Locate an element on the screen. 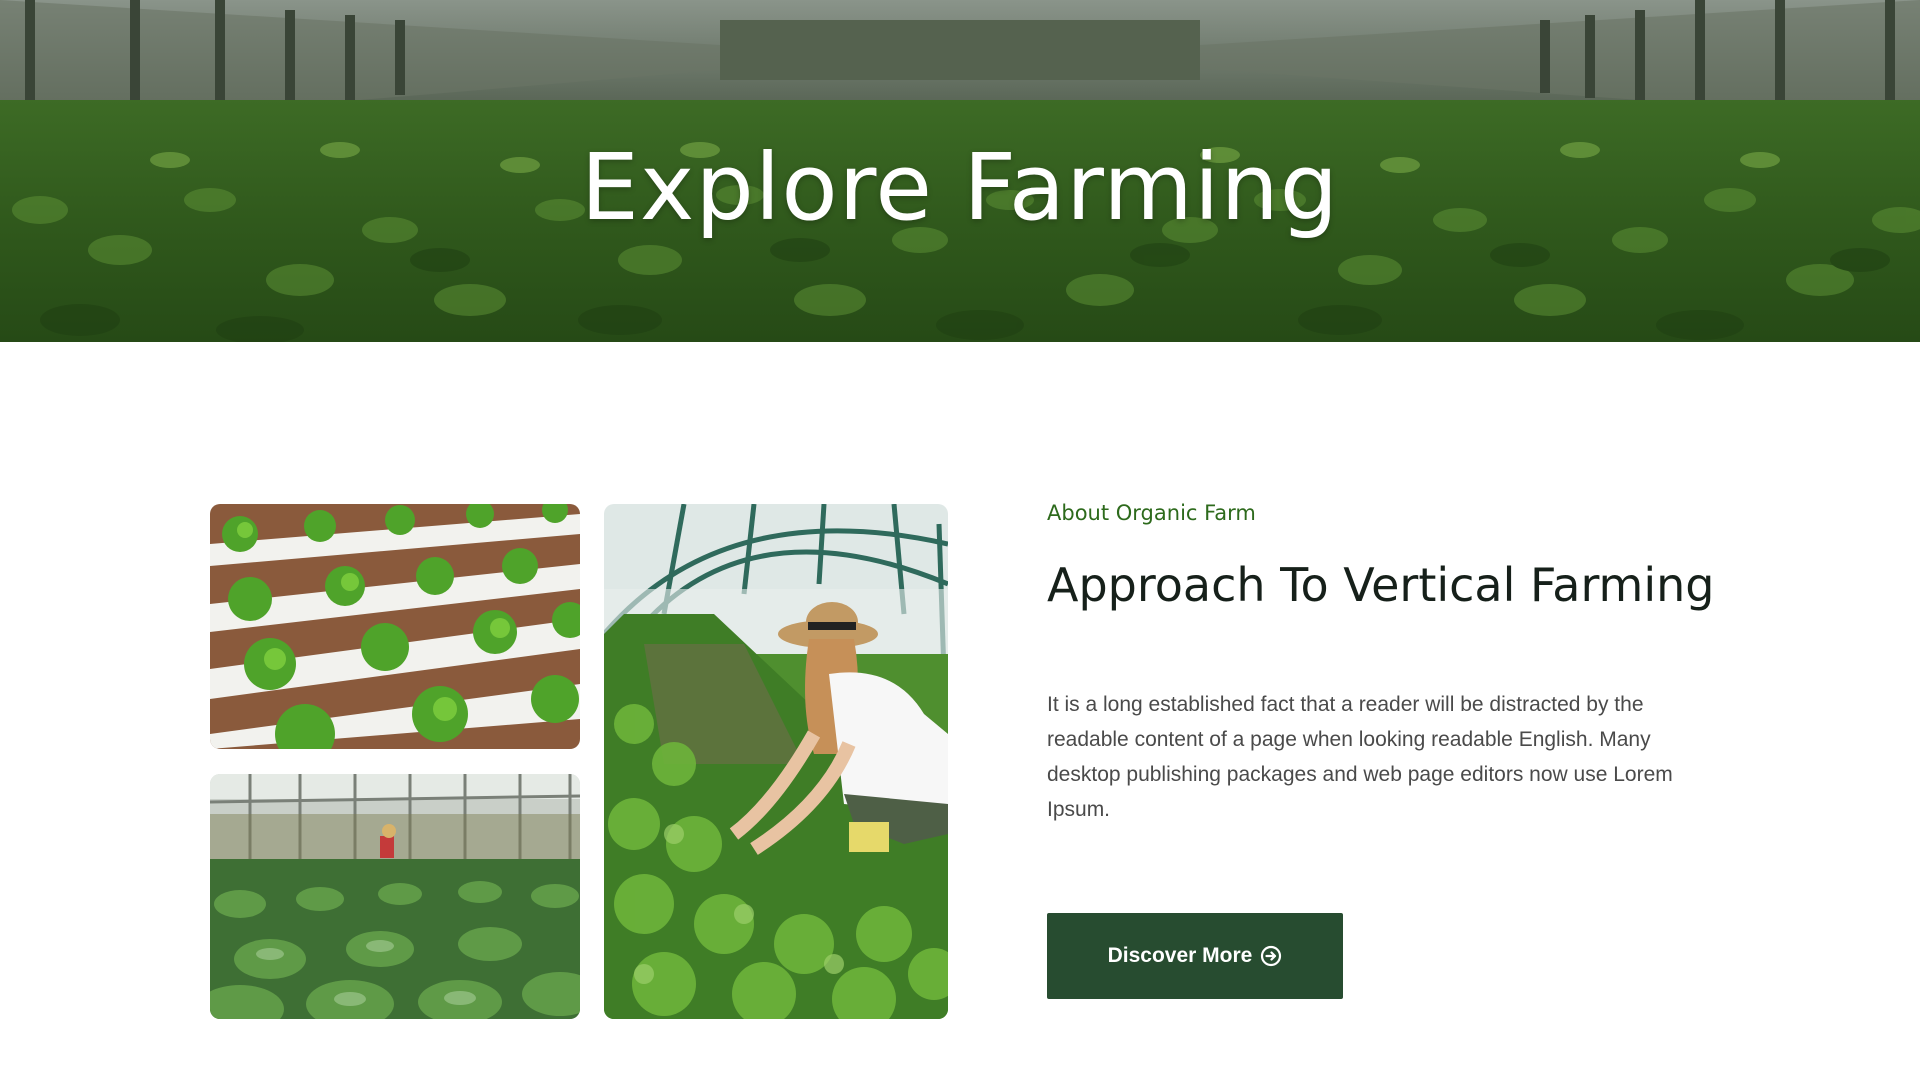 The height and width of the screenshot is (1067, 1920). hydroponic-lettuce-image is located at coordinates (395, 626).